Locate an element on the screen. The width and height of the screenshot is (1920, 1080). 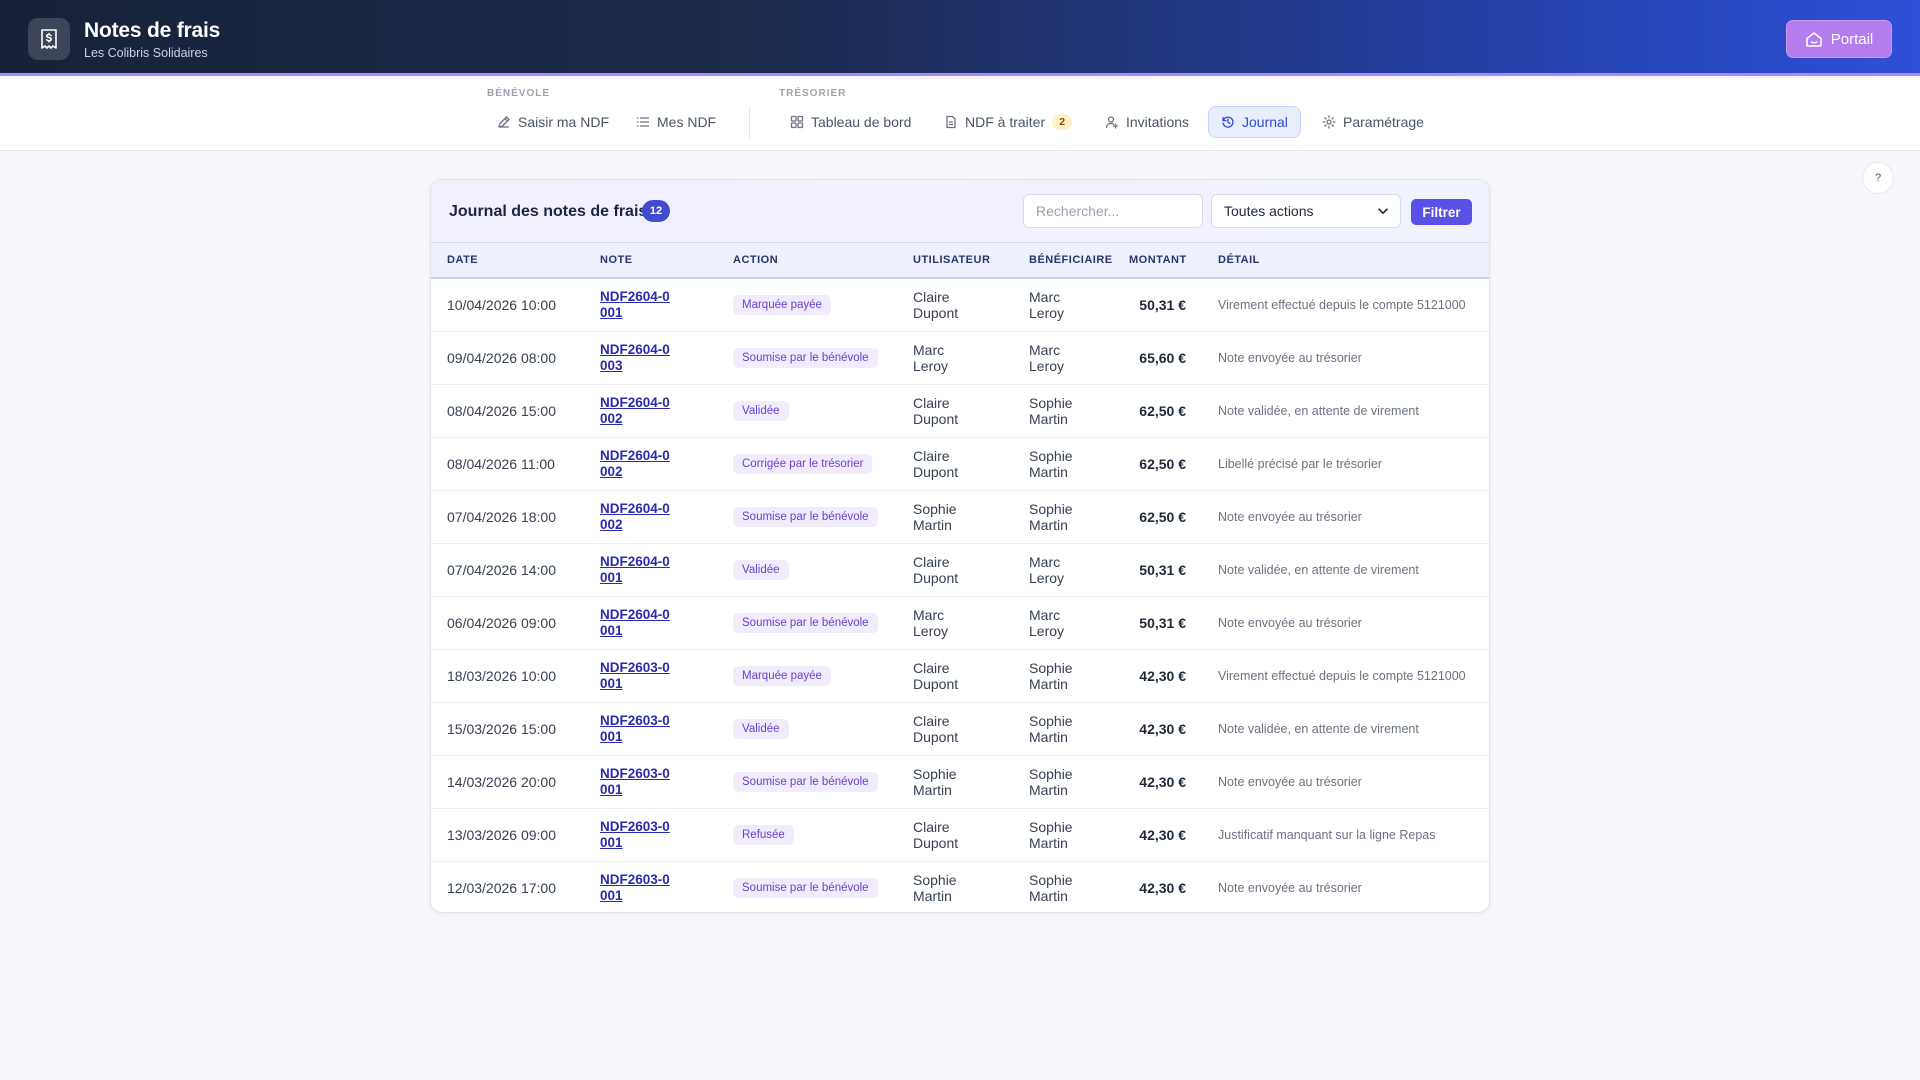
nav-item-parametrage: Paramétrage is located at coordinates (1373, 122).